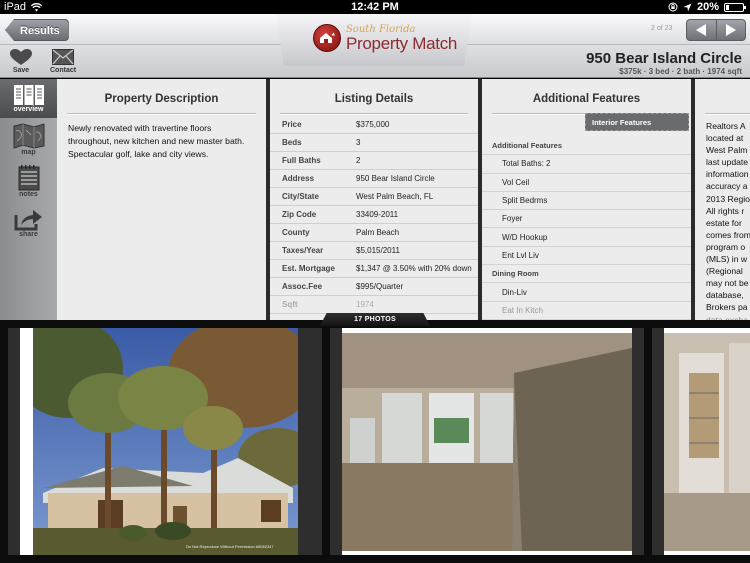 The width and height of the screenshot is (750, 563). I want to click on sidebar-item-map: map, so click(28, 139).